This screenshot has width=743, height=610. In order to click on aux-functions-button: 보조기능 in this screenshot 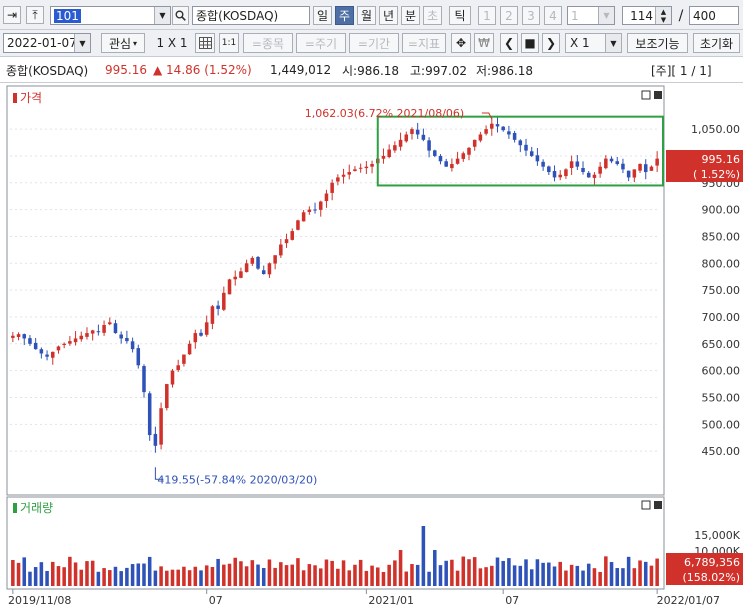, I will do `click(657, 43)`.